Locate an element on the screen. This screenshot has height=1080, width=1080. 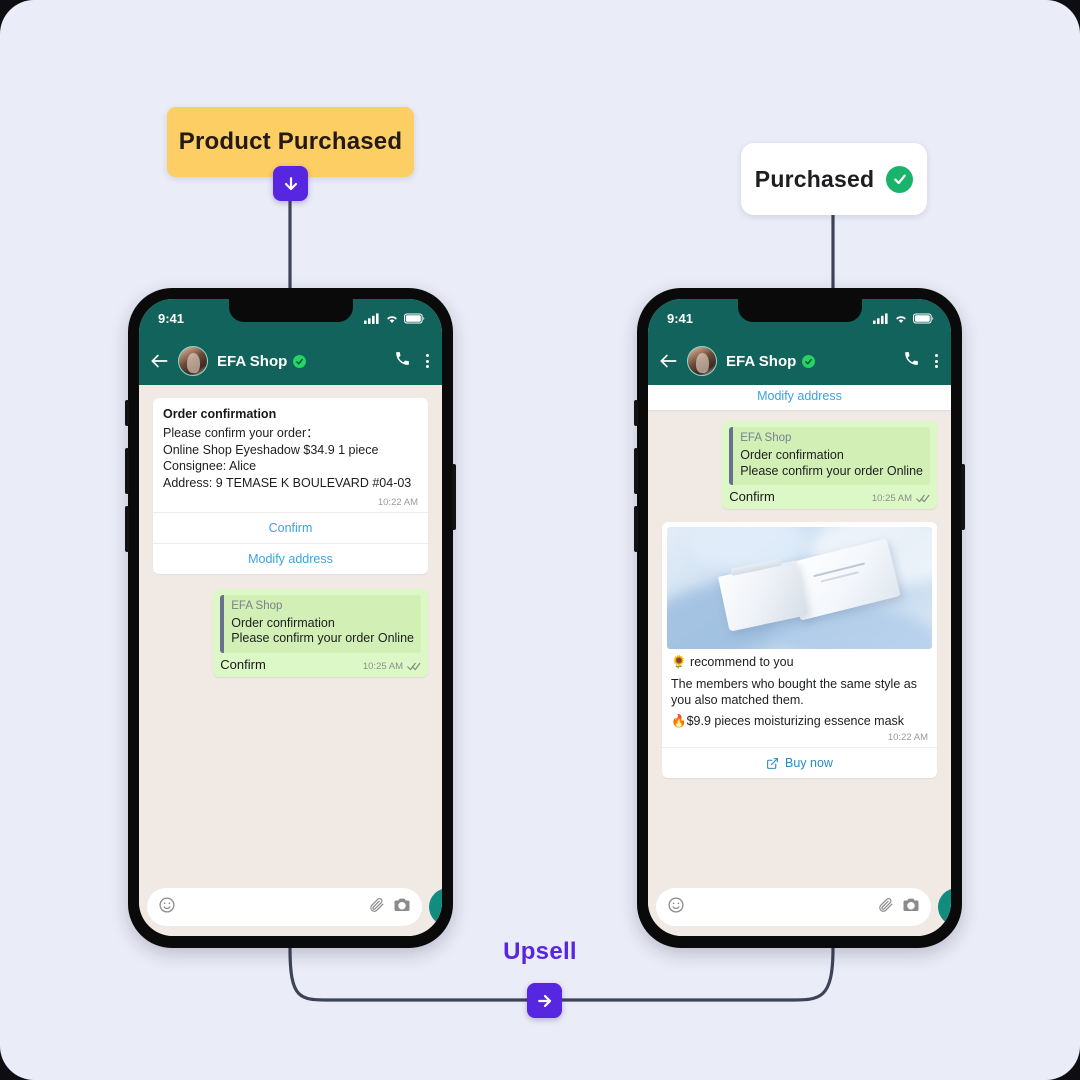
confirm-button: Confirm is located at coordinates (290, 527).